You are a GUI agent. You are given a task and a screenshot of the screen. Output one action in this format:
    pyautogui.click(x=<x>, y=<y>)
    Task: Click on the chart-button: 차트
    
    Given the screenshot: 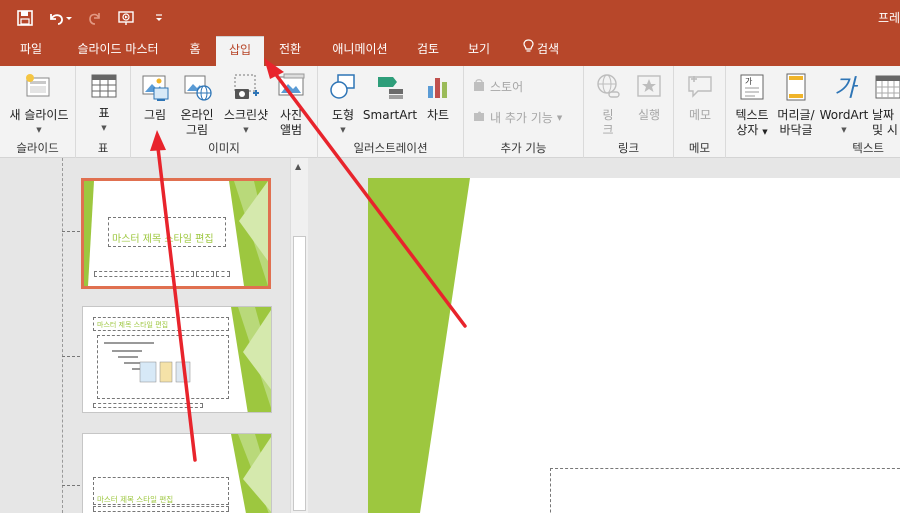 What is the action you would take?
    pyautogui.click(x=438, y=97)
    